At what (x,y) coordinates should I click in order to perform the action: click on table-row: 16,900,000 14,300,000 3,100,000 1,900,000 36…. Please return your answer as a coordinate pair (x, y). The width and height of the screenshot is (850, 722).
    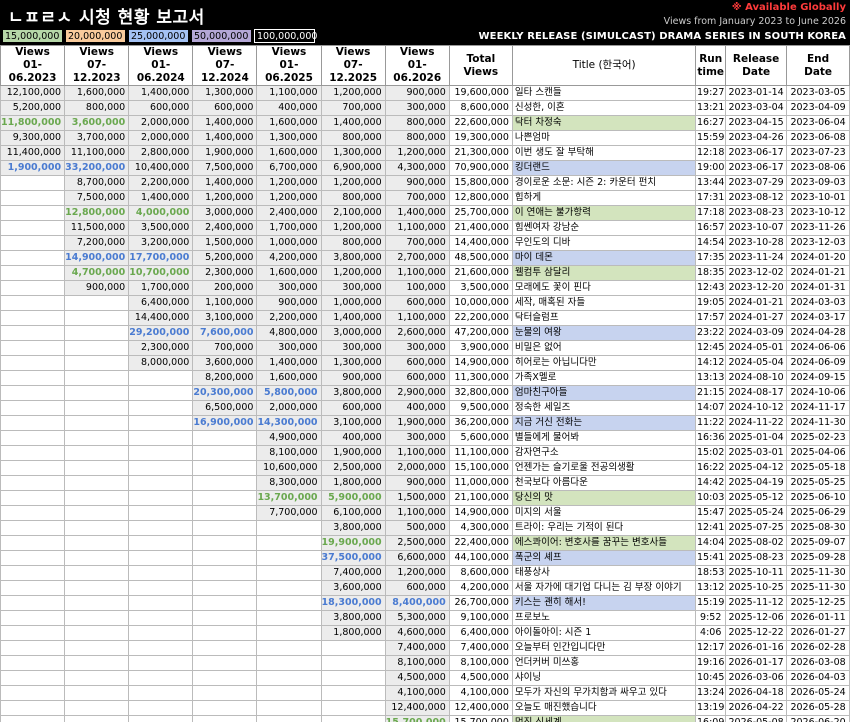
    Looking at the image, I should click on (425, 423).